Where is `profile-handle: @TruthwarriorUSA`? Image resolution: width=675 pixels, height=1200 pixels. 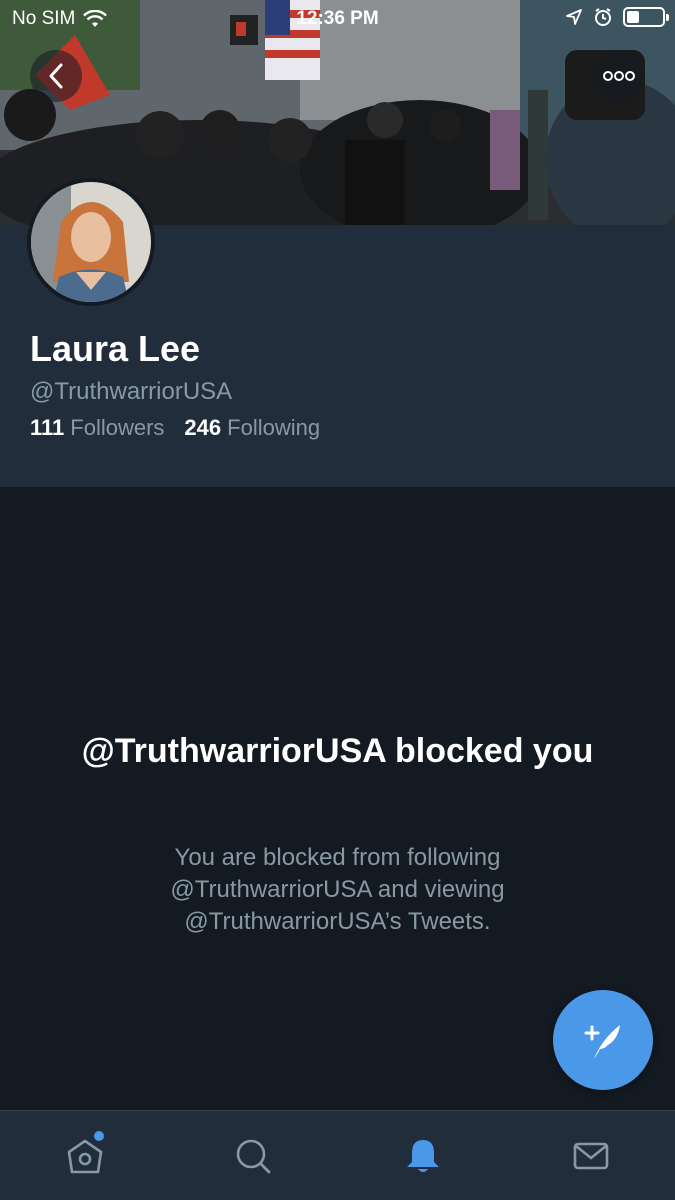 profile-handle: @TruthwarriorUSA is located at coordinates (131, 391).